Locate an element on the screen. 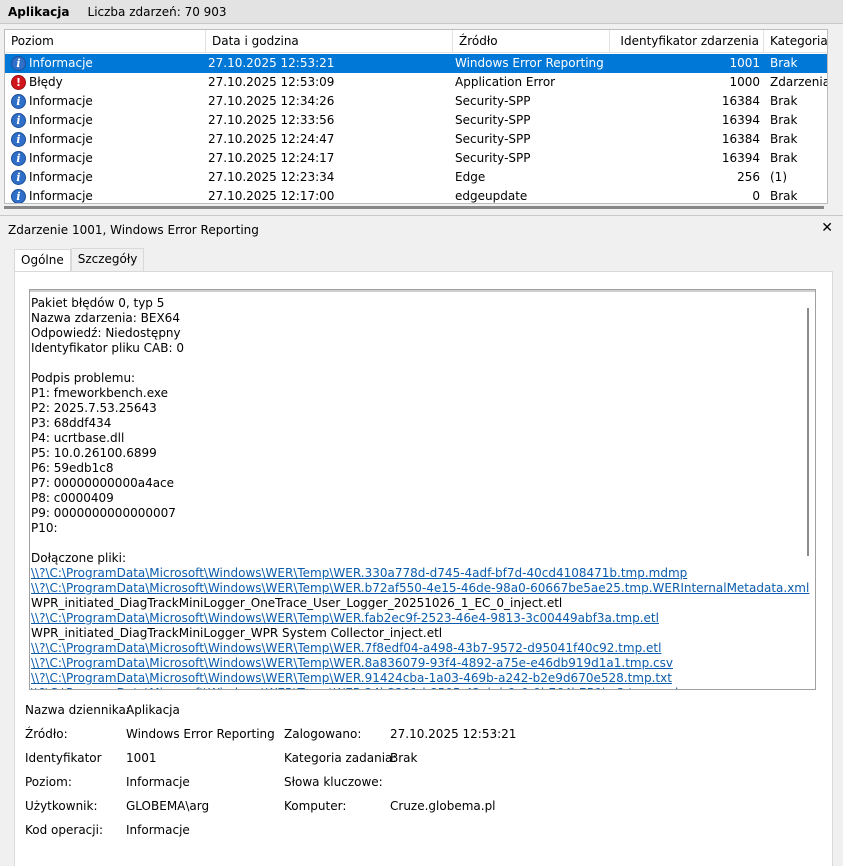 The height and width of the screenshot is (866, 843). row-source: Windows Error Reporting is located at coordinates (529, 63).